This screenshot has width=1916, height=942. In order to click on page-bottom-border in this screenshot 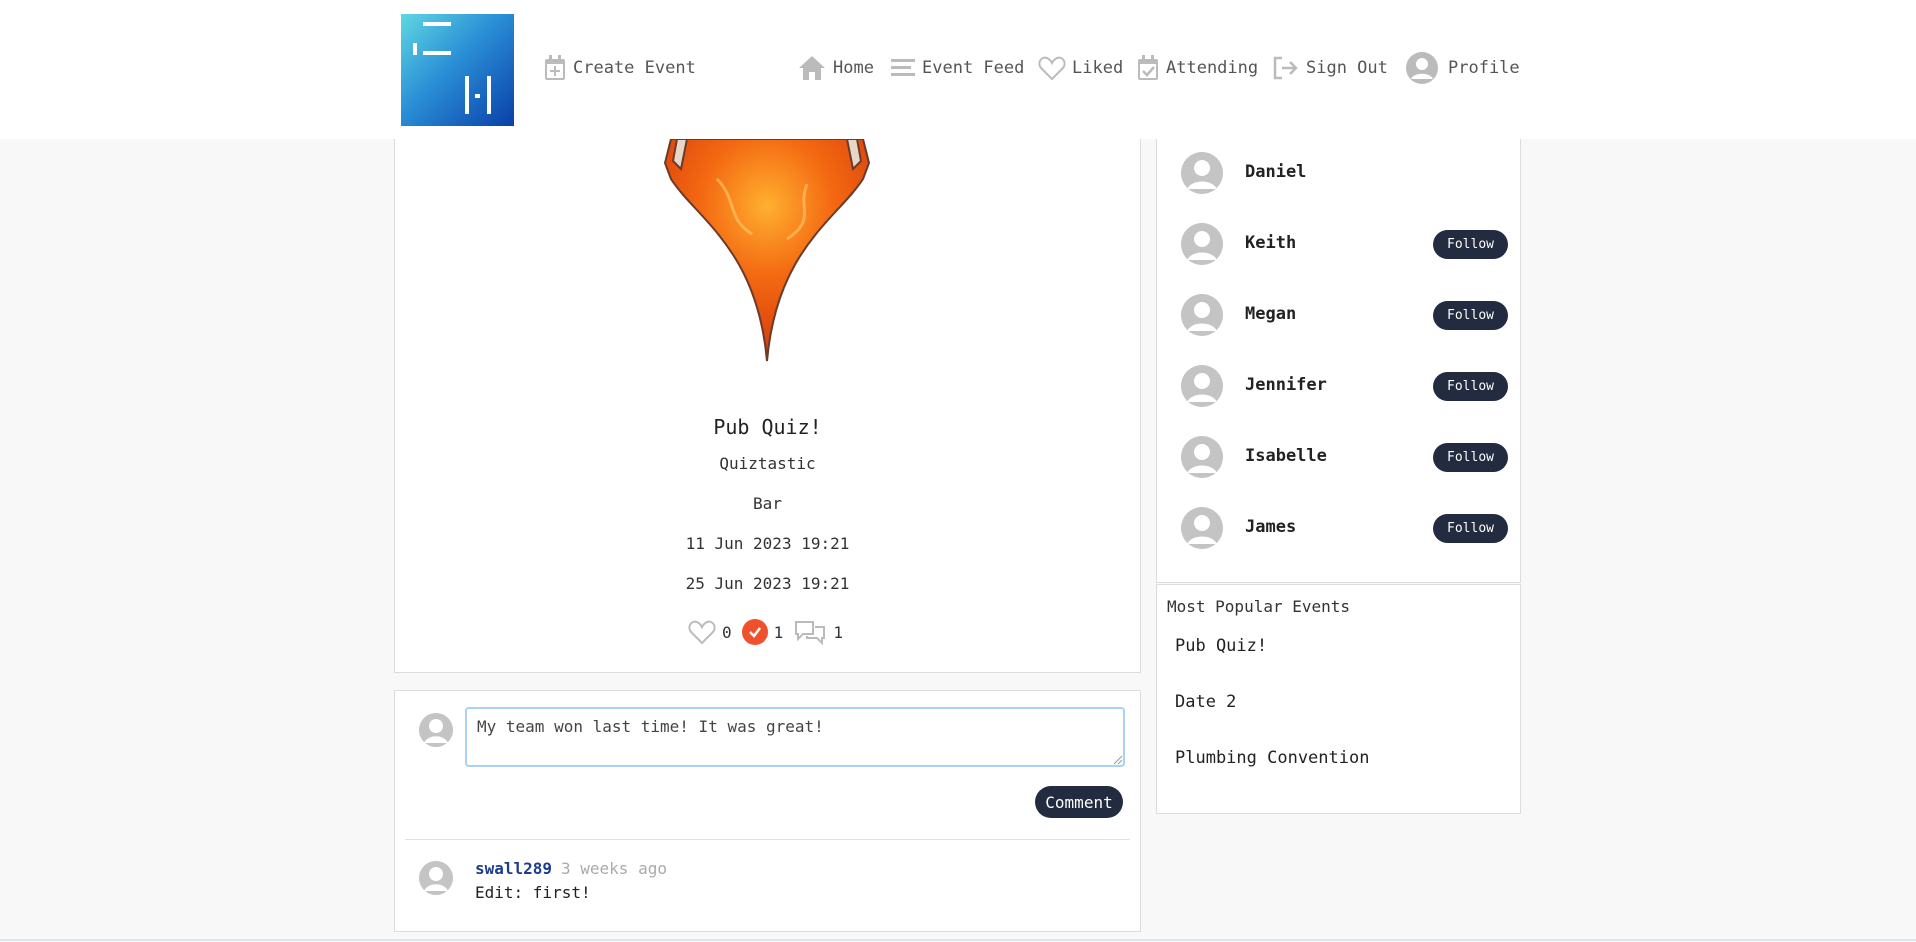, I will do `click(958, 940)`.